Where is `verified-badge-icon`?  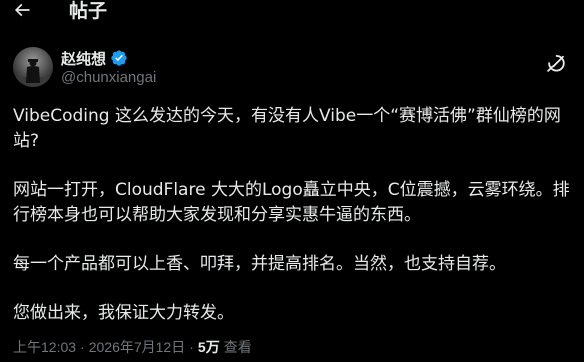
verified-badge-icon is located at coordinates (119, 58).